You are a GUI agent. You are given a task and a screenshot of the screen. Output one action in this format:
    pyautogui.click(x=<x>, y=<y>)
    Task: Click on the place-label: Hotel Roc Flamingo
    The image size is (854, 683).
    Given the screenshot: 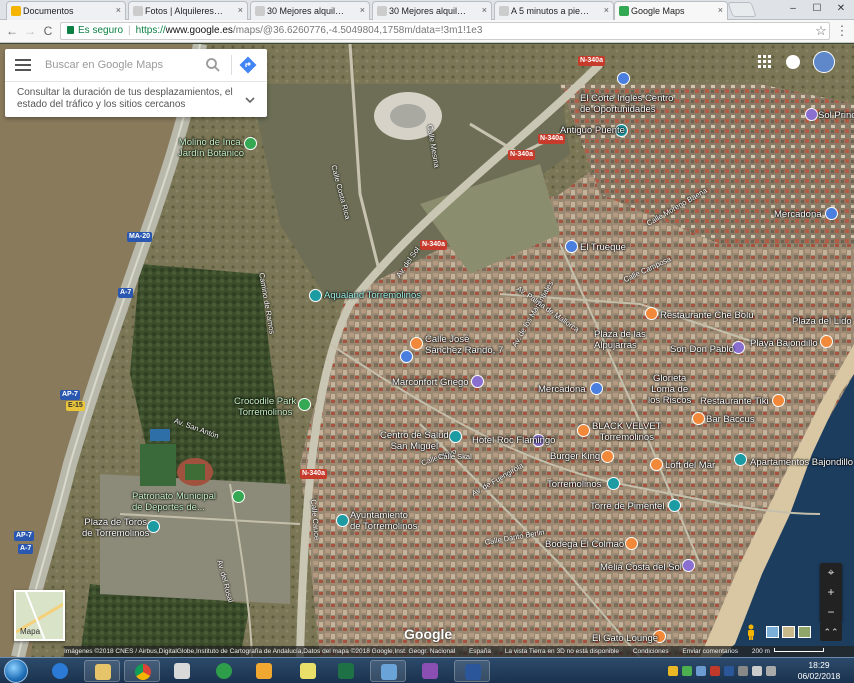 What is the action you would take?
    pyautogui.click(x=513, y=440)
    